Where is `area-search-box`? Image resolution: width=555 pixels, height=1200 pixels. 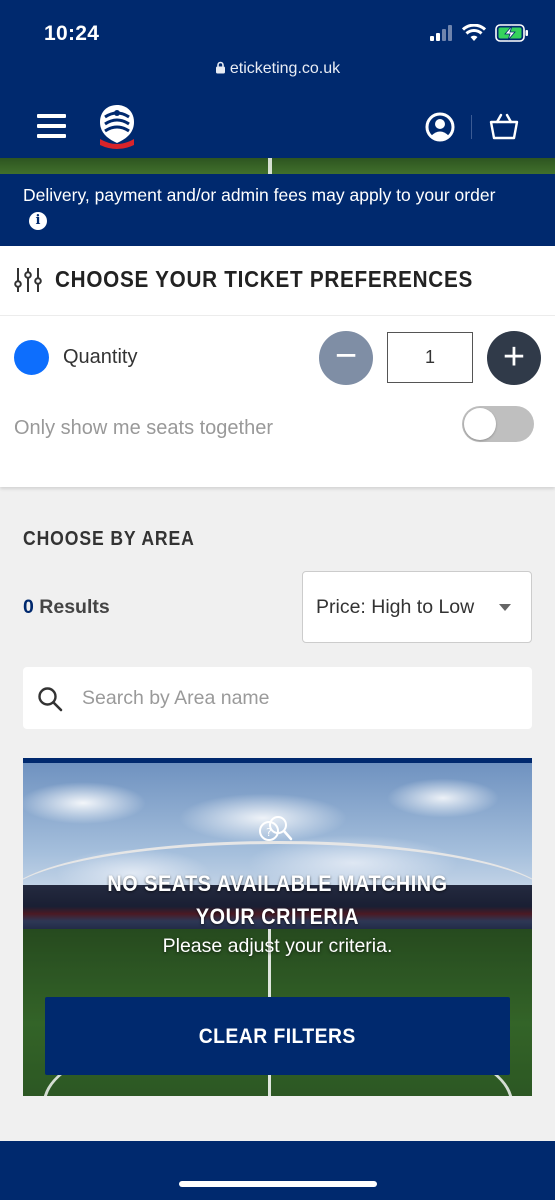 area-search-box is located at coordinates (277, 698).